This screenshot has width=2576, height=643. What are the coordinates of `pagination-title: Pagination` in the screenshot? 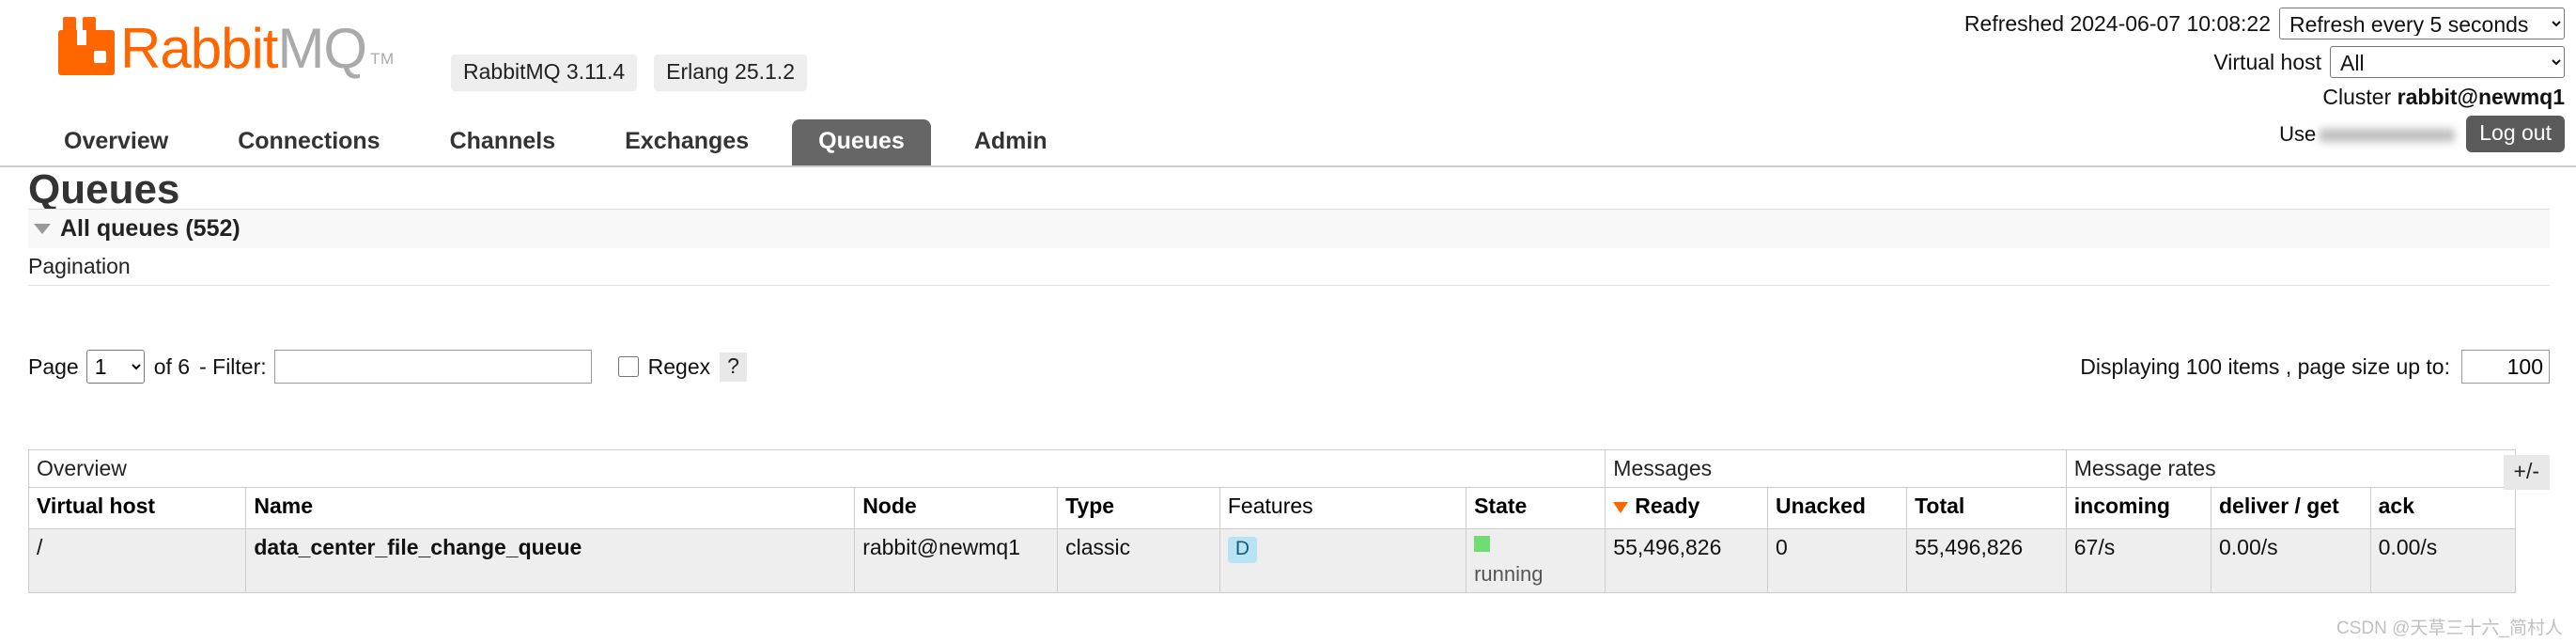 It's located at (1289, 270).